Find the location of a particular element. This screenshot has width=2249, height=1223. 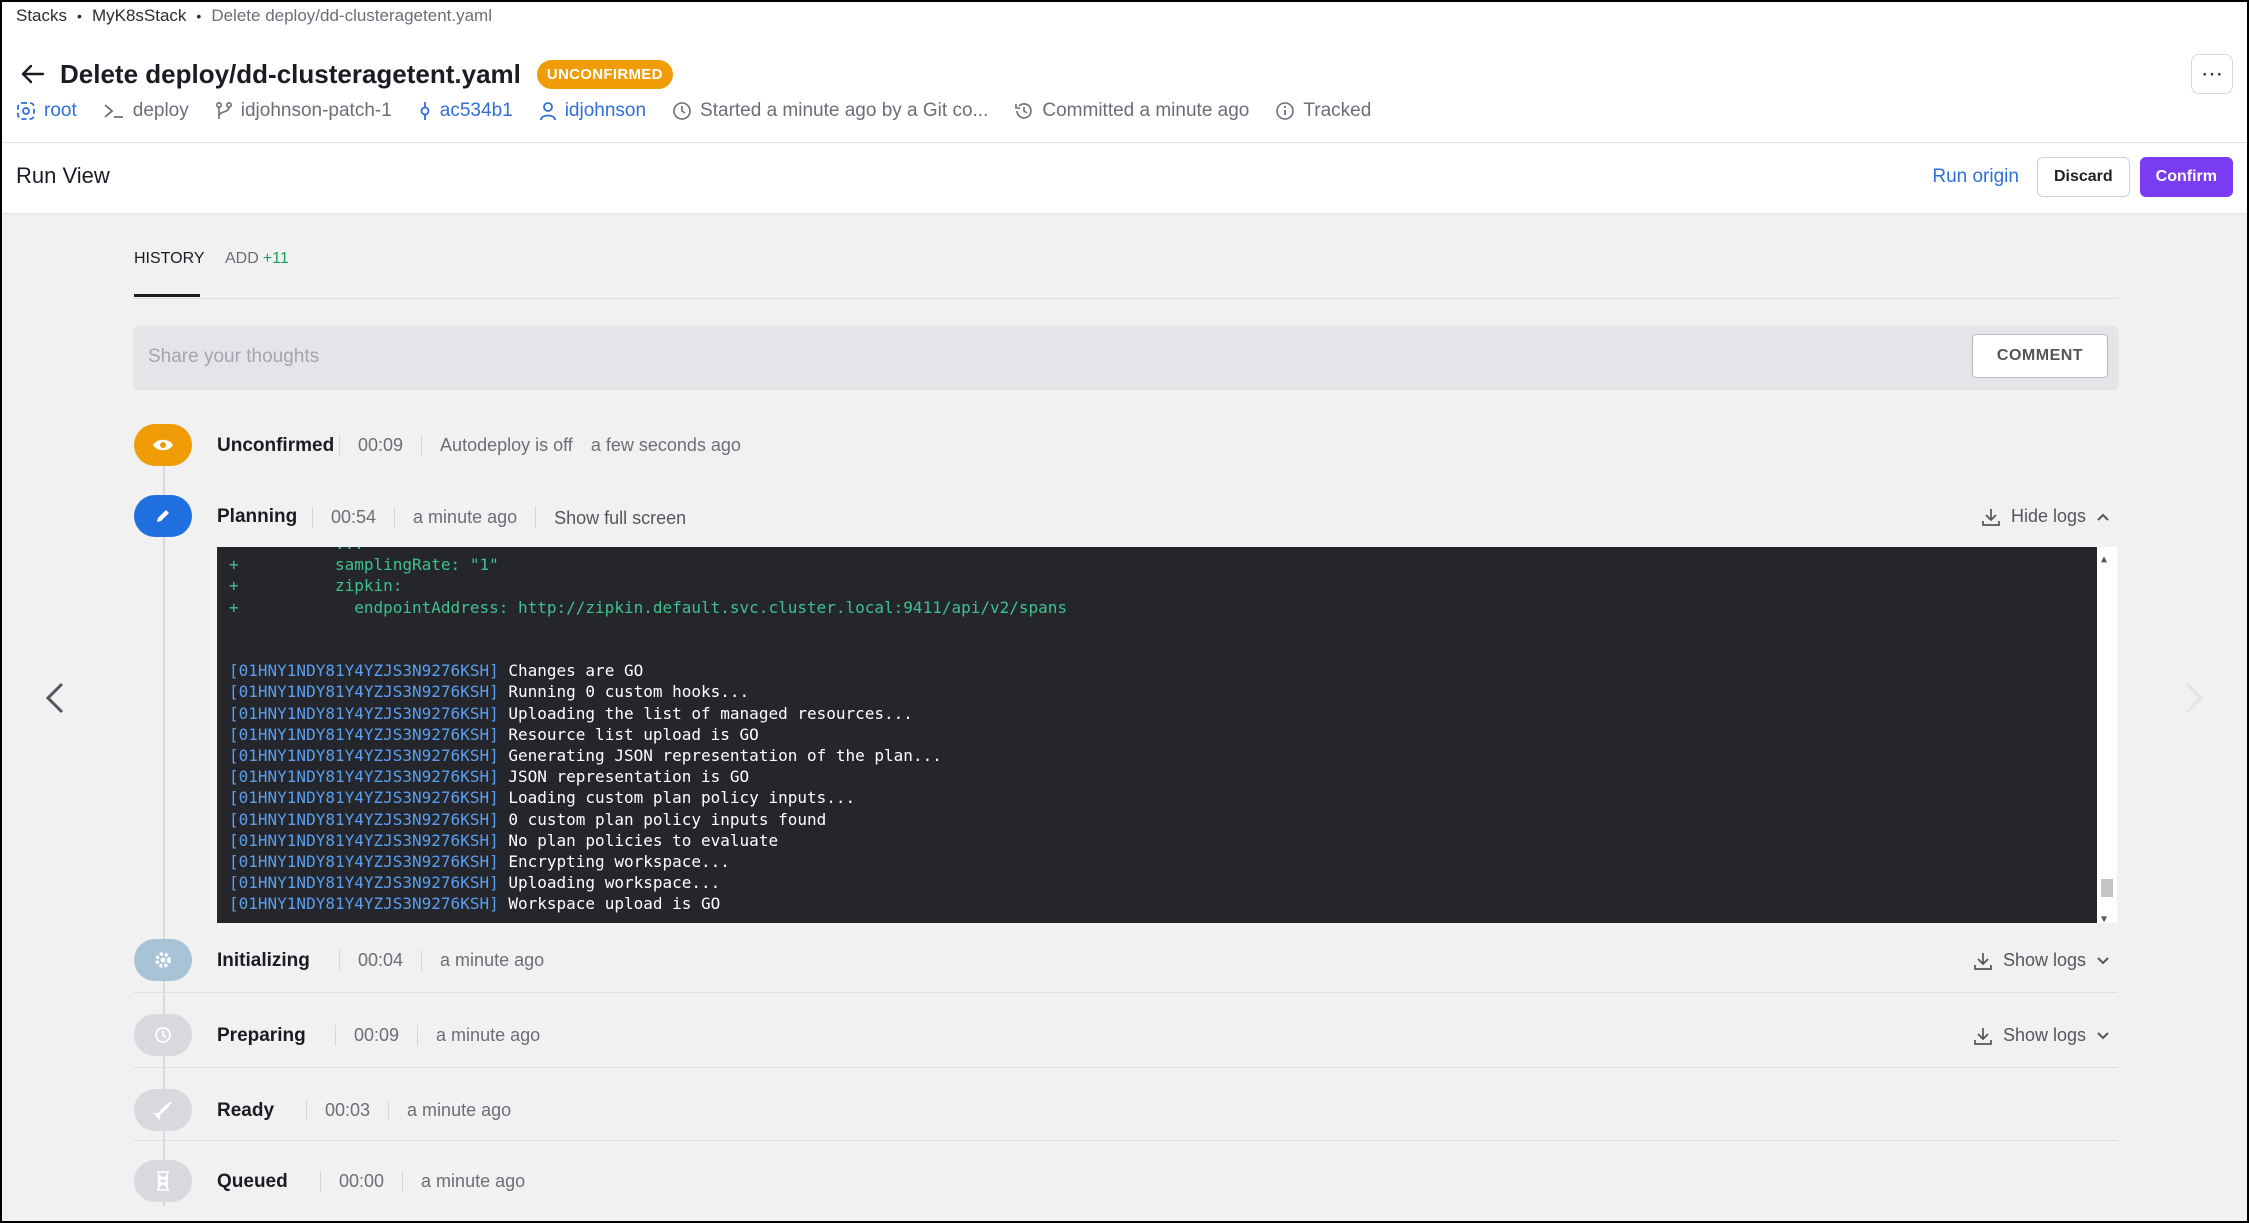

hourglass-icon is located at coordinates (163, 1181).